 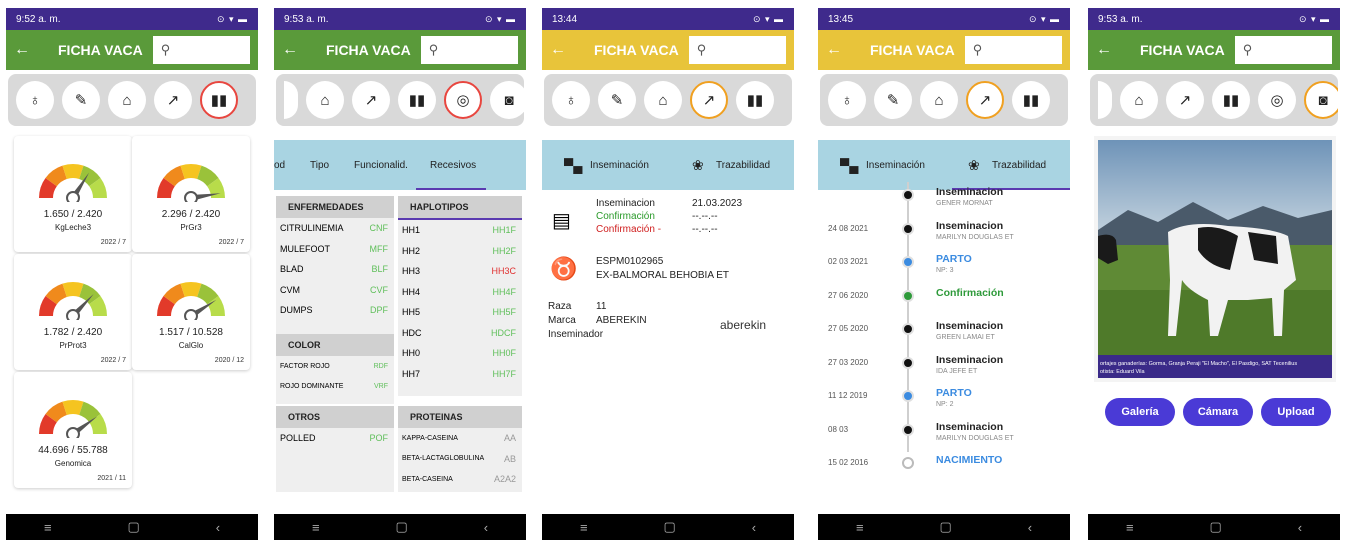 What do you see at coordinates (838, 429) in the screenshot?
I see `timeline-date: 08 03` at bounding box center [838, 429].